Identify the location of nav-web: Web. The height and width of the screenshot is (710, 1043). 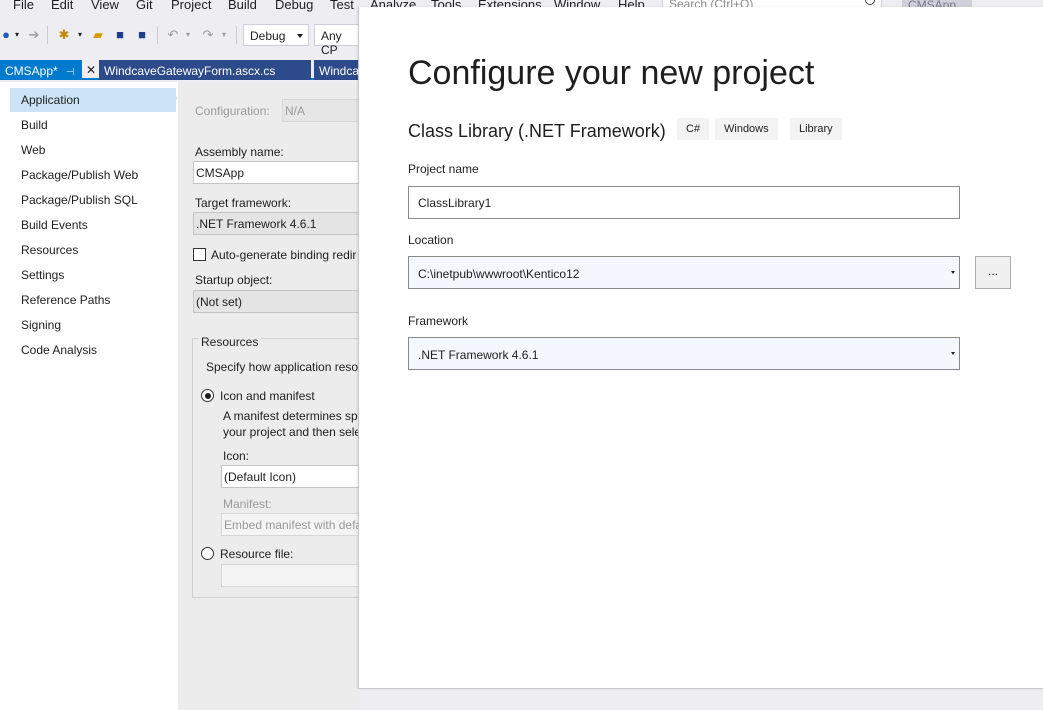
(93, 150).